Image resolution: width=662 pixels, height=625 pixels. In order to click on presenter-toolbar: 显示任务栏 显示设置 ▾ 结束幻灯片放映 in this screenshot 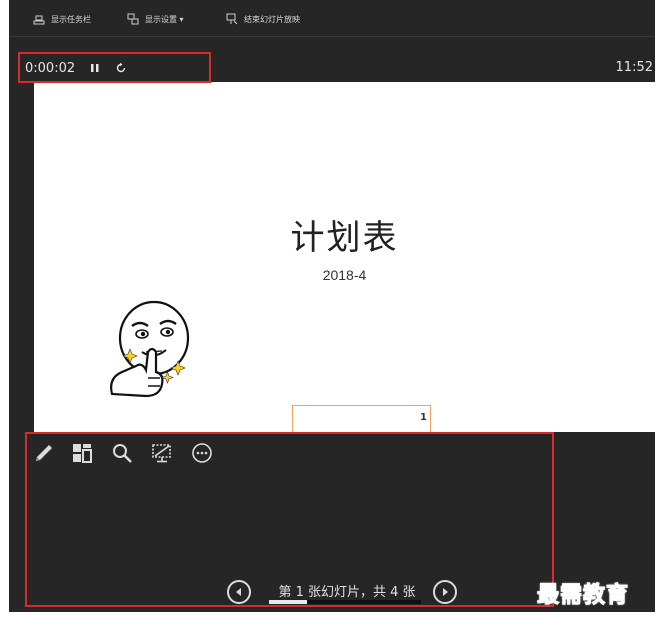, I will do `click(332, 18)`.